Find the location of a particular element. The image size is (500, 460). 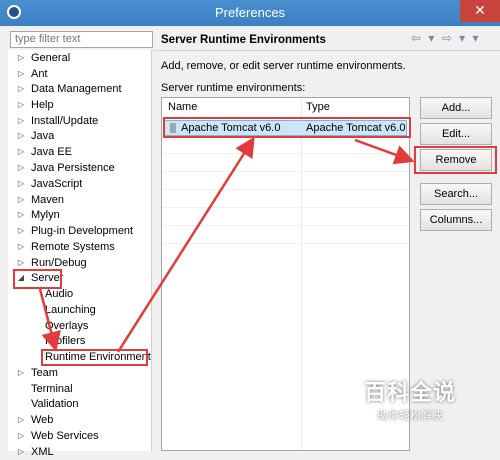

arrow-server-to-runtime is located at coordinates (49, 320).